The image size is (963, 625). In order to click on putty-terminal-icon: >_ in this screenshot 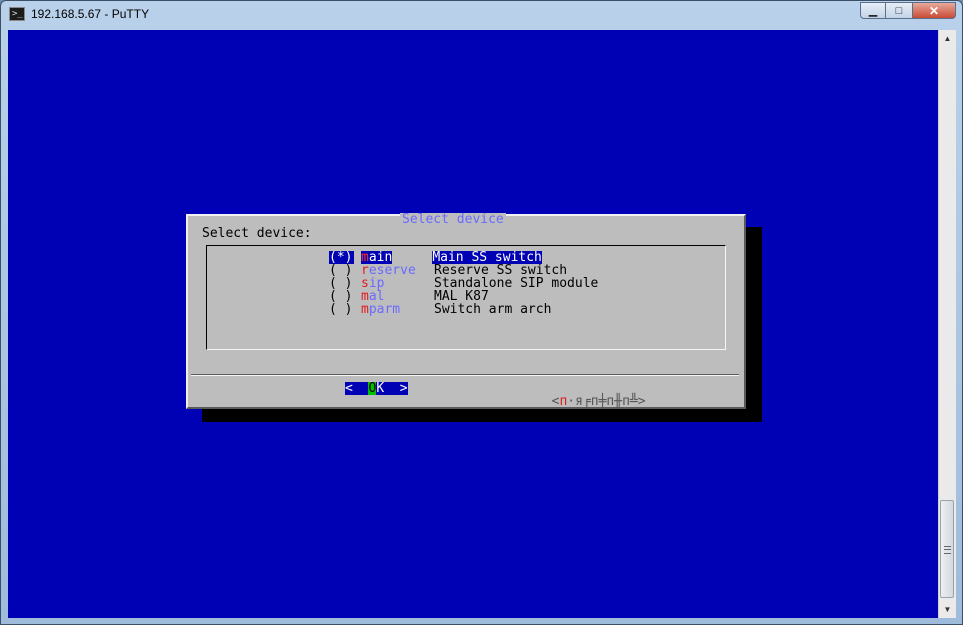, I will do `click(17, 14)`.